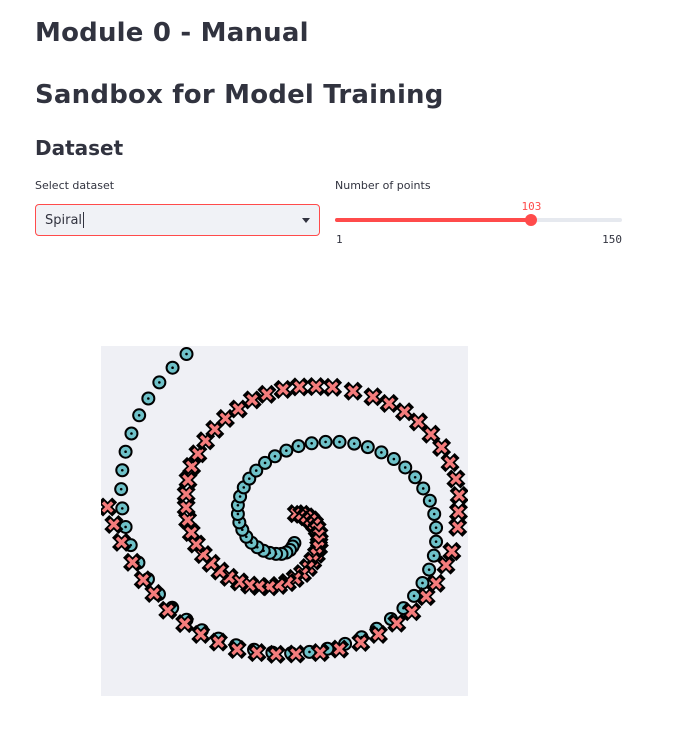  What do you see at coordinates (531, 206) in the screenshot?
I see `points-slider-value: 103` at bounding box center [531, 206].